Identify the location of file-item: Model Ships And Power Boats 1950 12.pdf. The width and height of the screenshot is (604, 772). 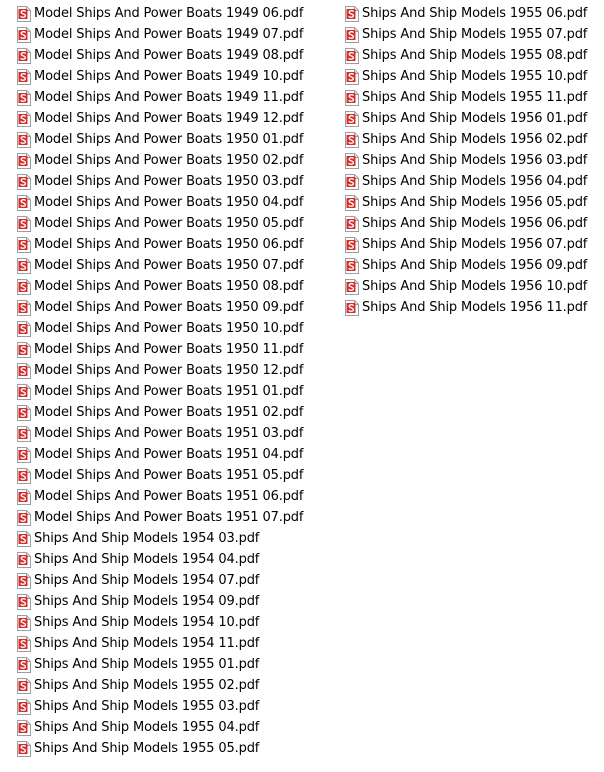
(160, 370).